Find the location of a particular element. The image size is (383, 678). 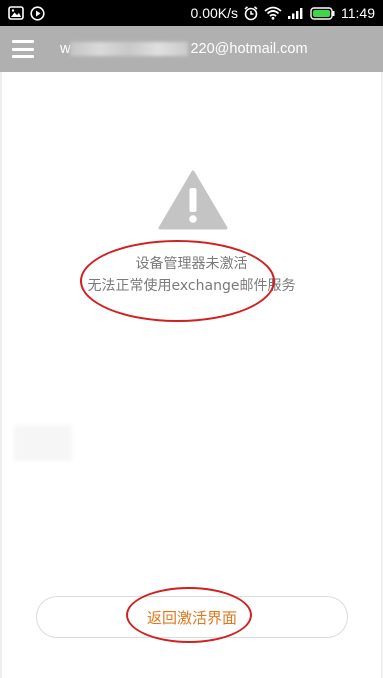

return-to-activation-label: 返回激活界面 is located at coordinates (191, 617).